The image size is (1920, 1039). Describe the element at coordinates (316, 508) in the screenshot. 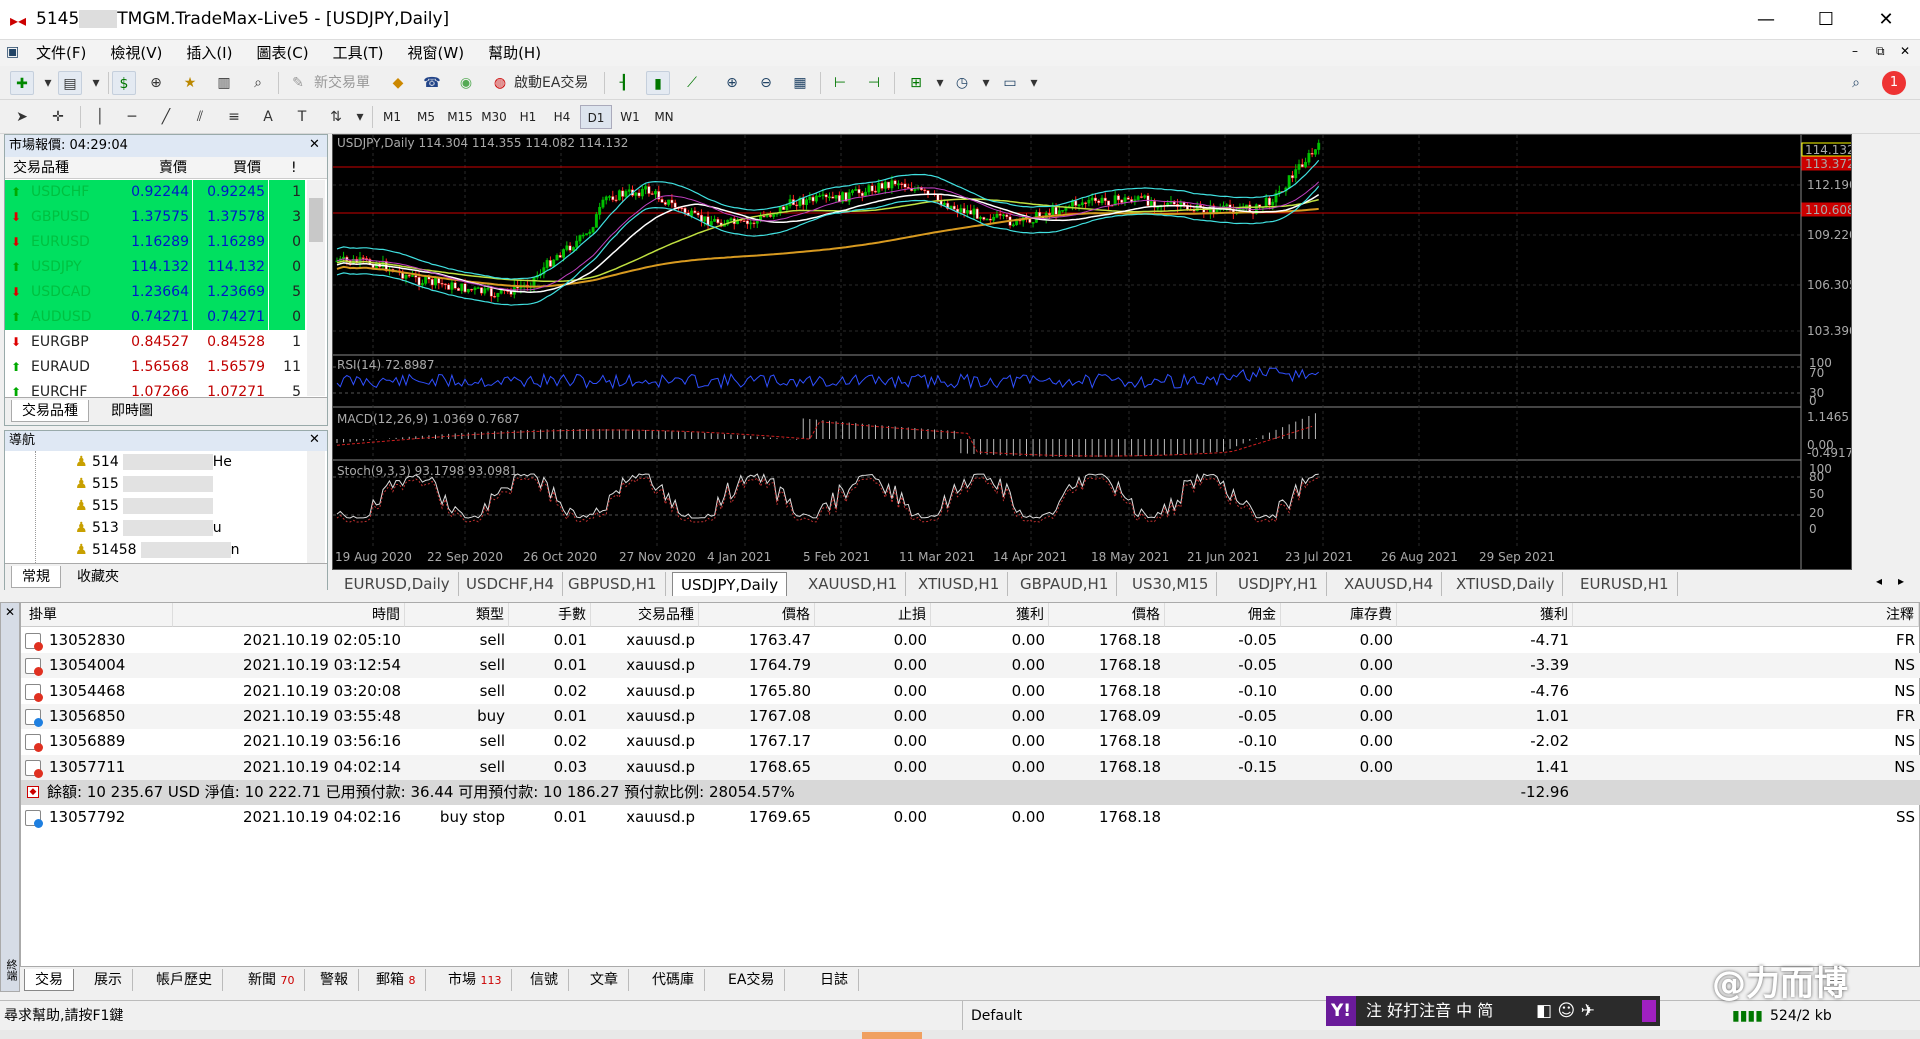

I see `navigator-scrollbar` at that location.